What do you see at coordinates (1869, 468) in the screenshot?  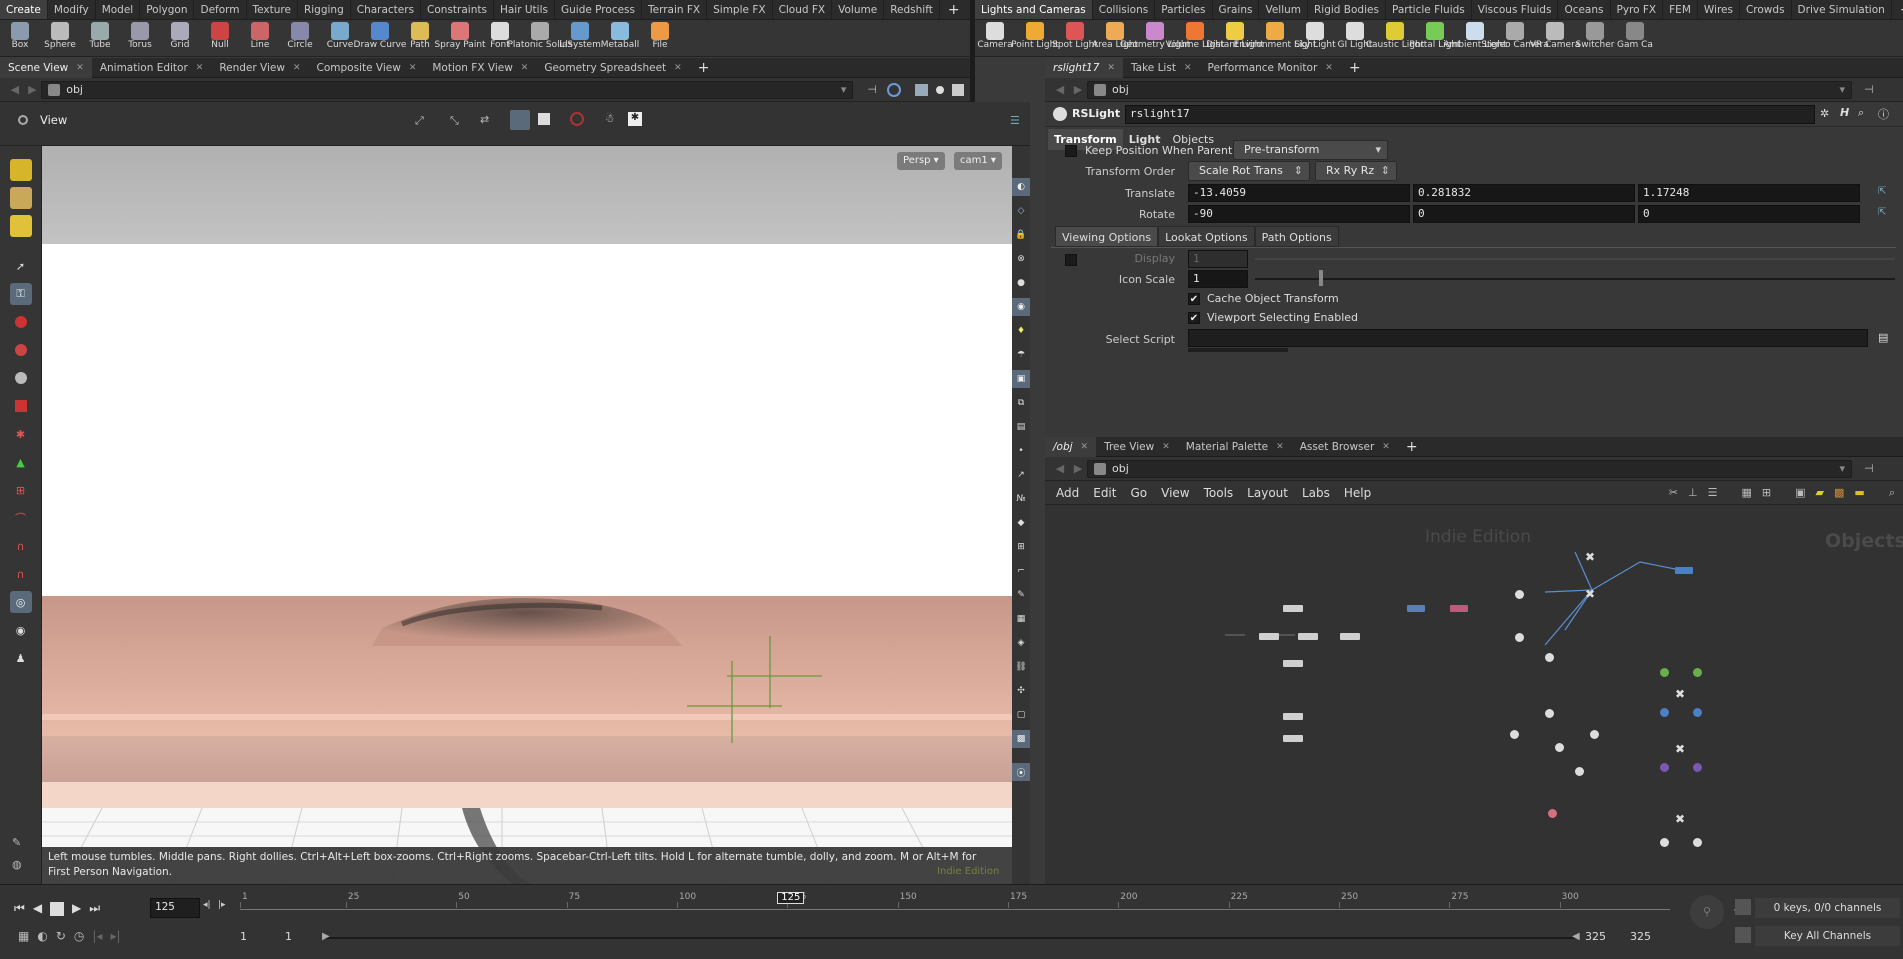 I see `network-pin-icon: ⊣` at bounding box center [1869, 468].